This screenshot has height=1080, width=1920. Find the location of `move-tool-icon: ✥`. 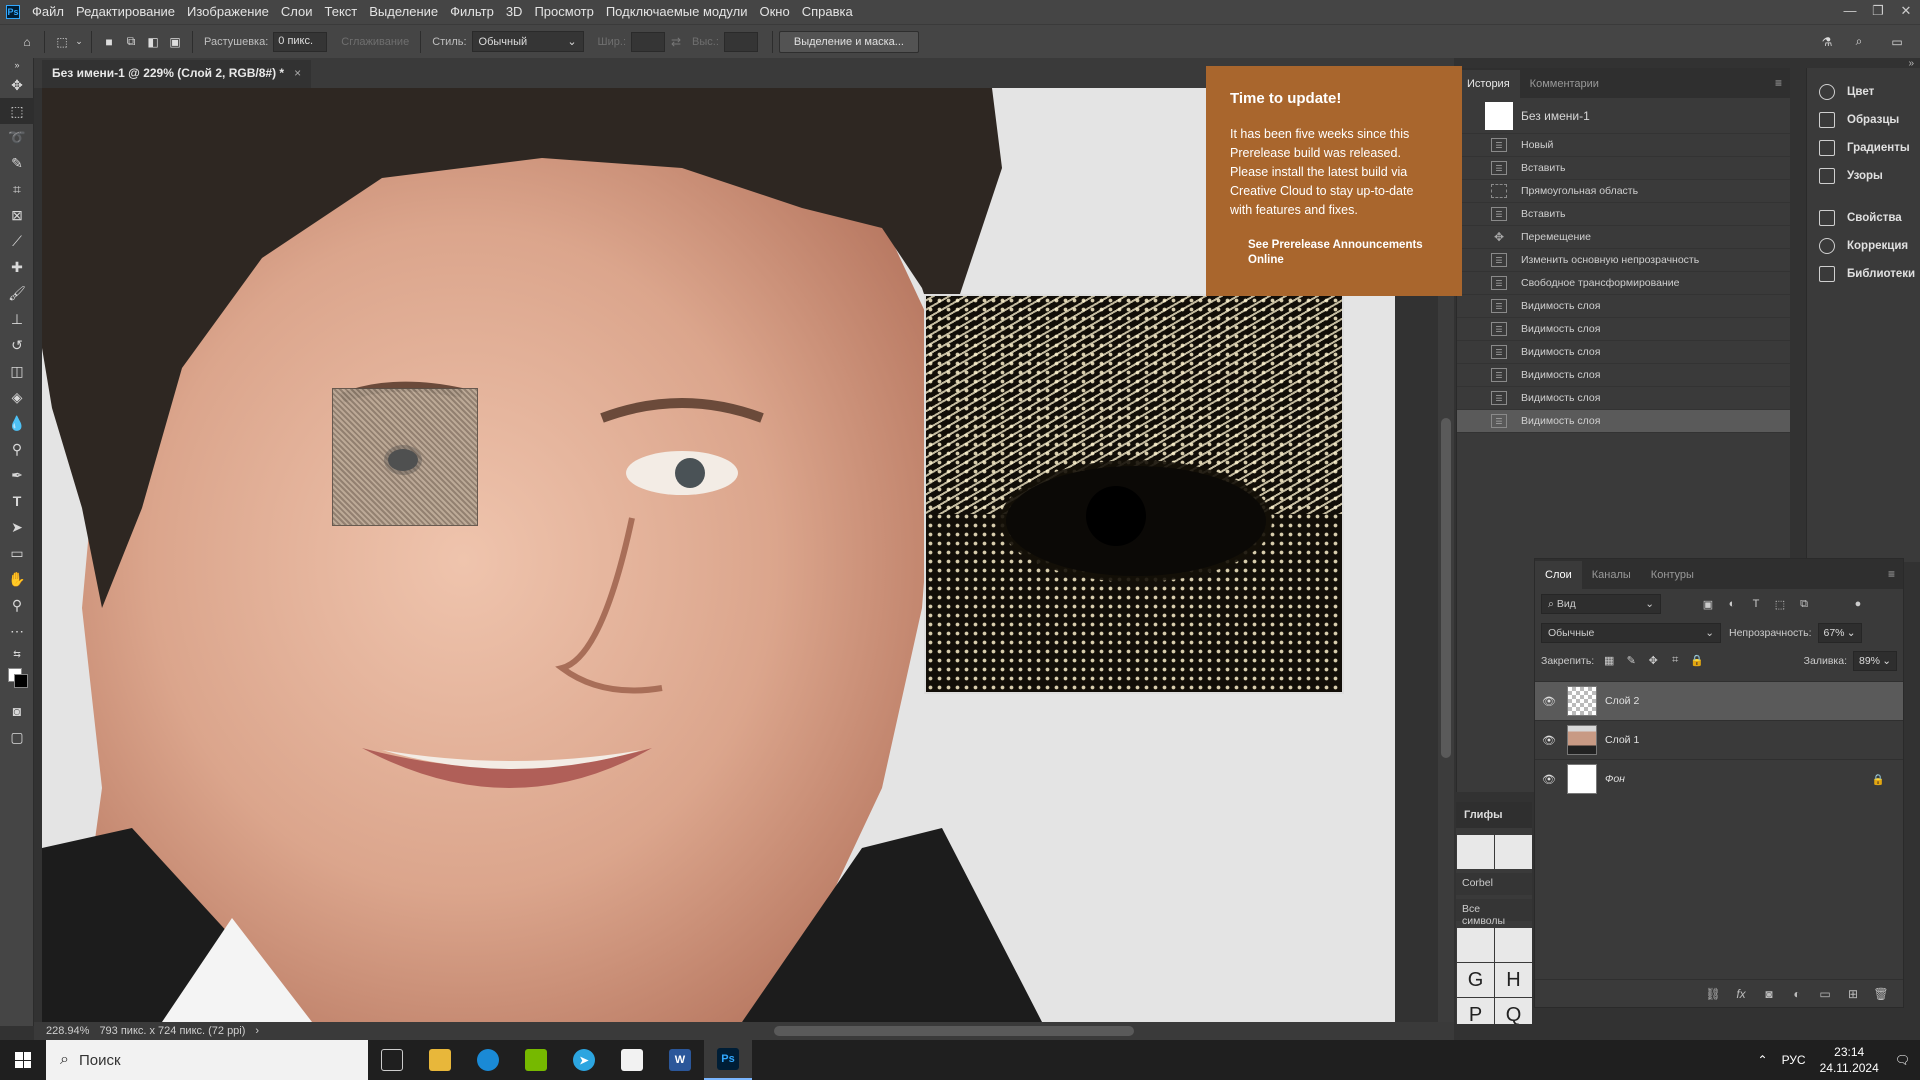

move-tool-icon: ✥ is located at coordinates (17, 85).